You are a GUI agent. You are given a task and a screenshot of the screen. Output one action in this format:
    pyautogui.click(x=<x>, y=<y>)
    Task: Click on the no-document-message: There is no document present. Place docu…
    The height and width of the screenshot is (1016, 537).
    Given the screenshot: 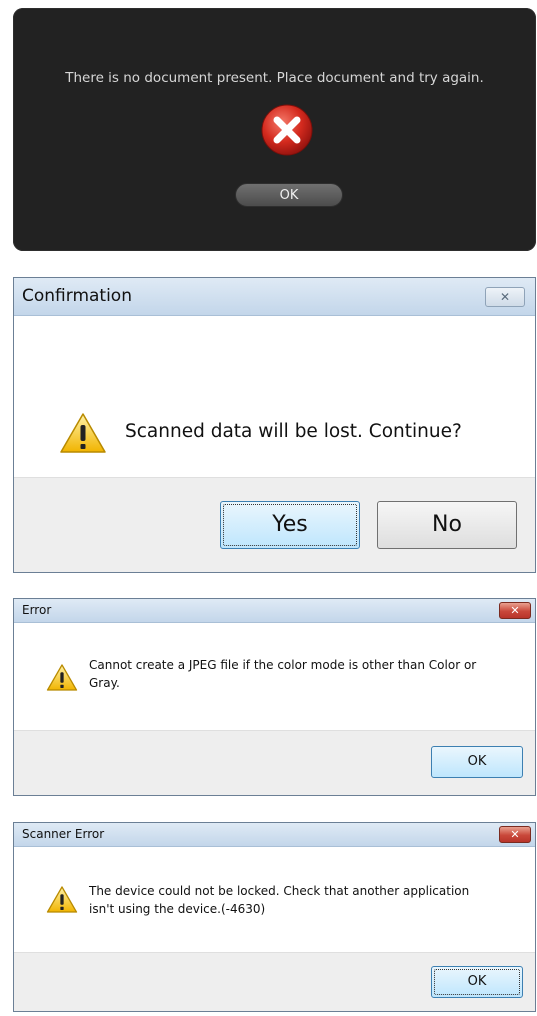 What is the action you would take?
    pyautogui.click(x=274, y=78)
    